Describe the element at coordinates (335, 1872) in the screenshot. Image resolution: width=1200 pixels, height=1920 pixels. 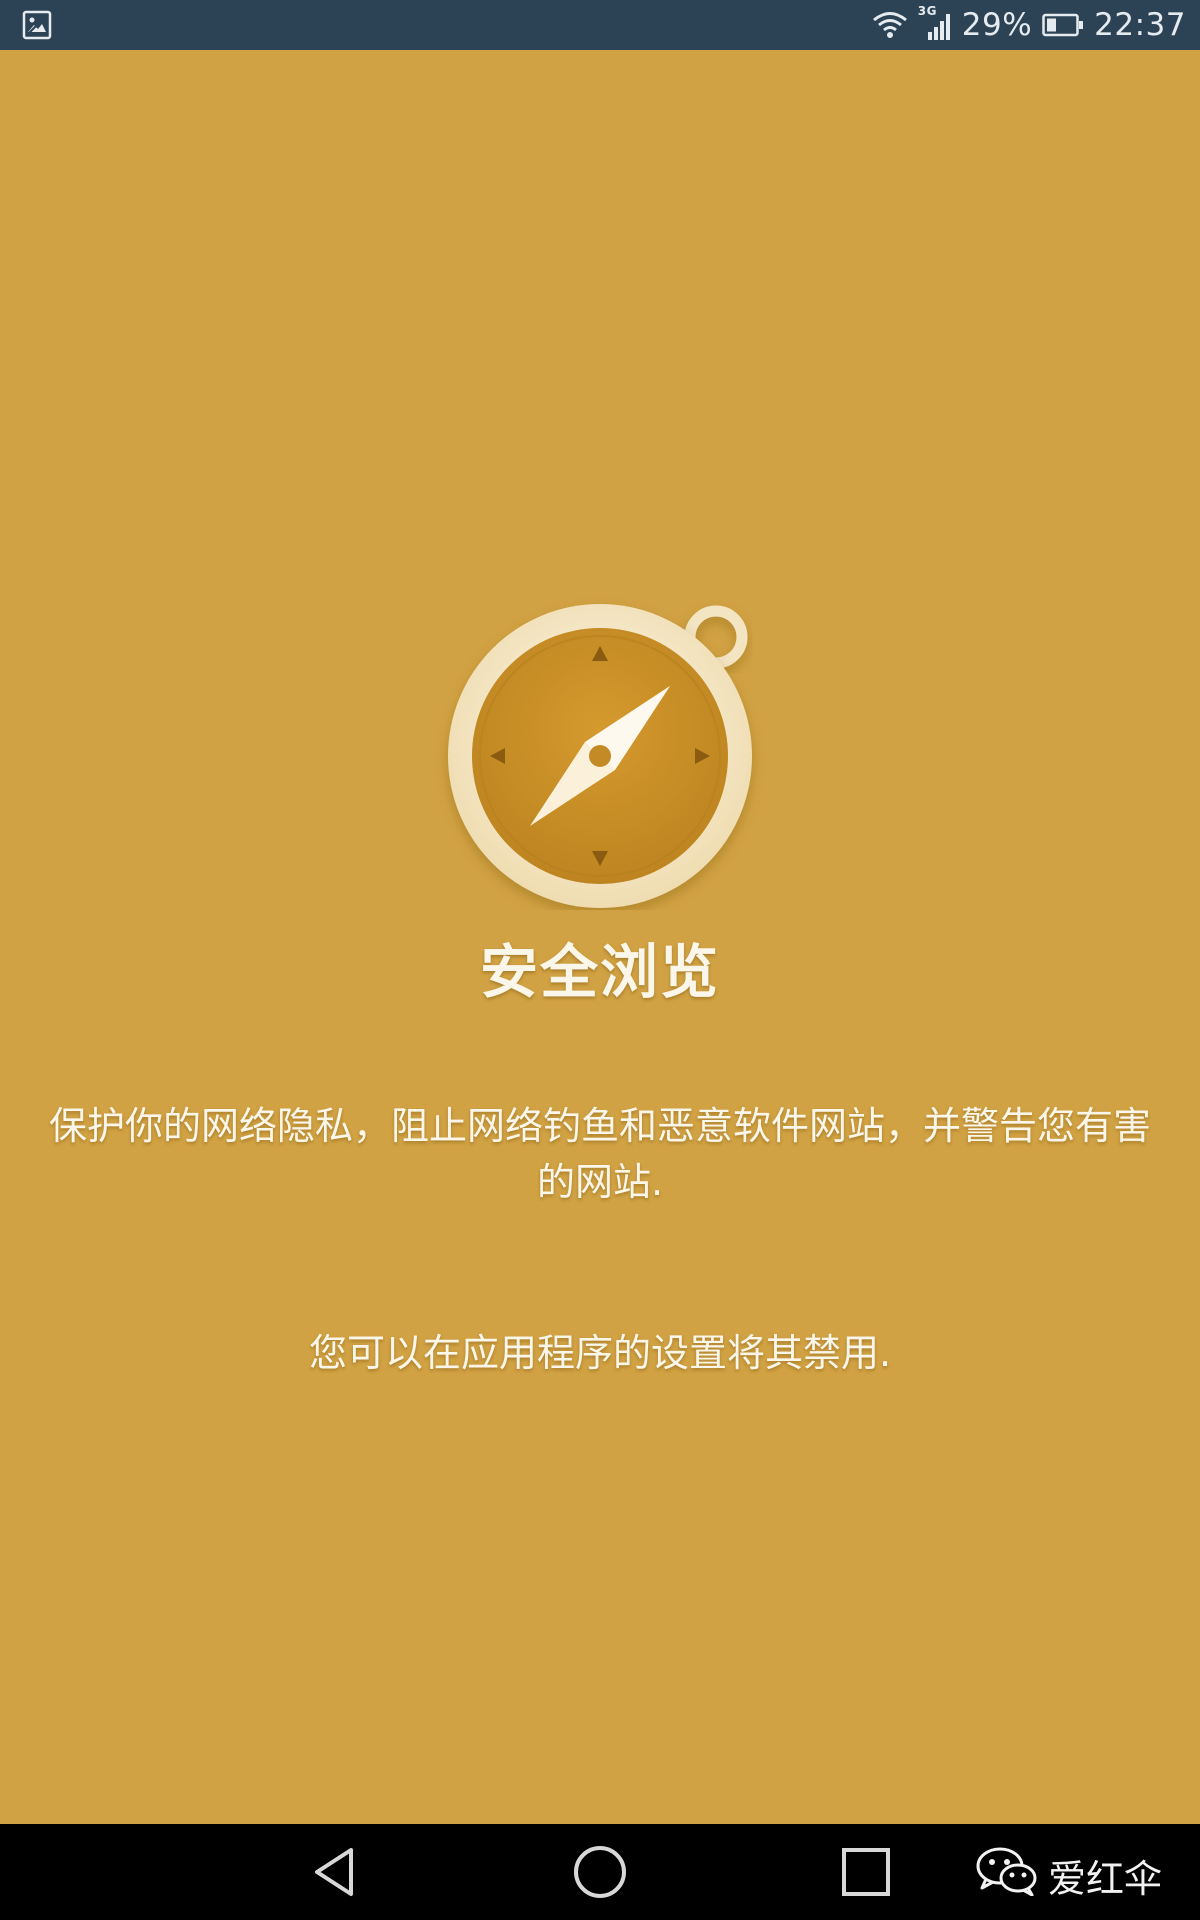
I see `back-icon` at that location.